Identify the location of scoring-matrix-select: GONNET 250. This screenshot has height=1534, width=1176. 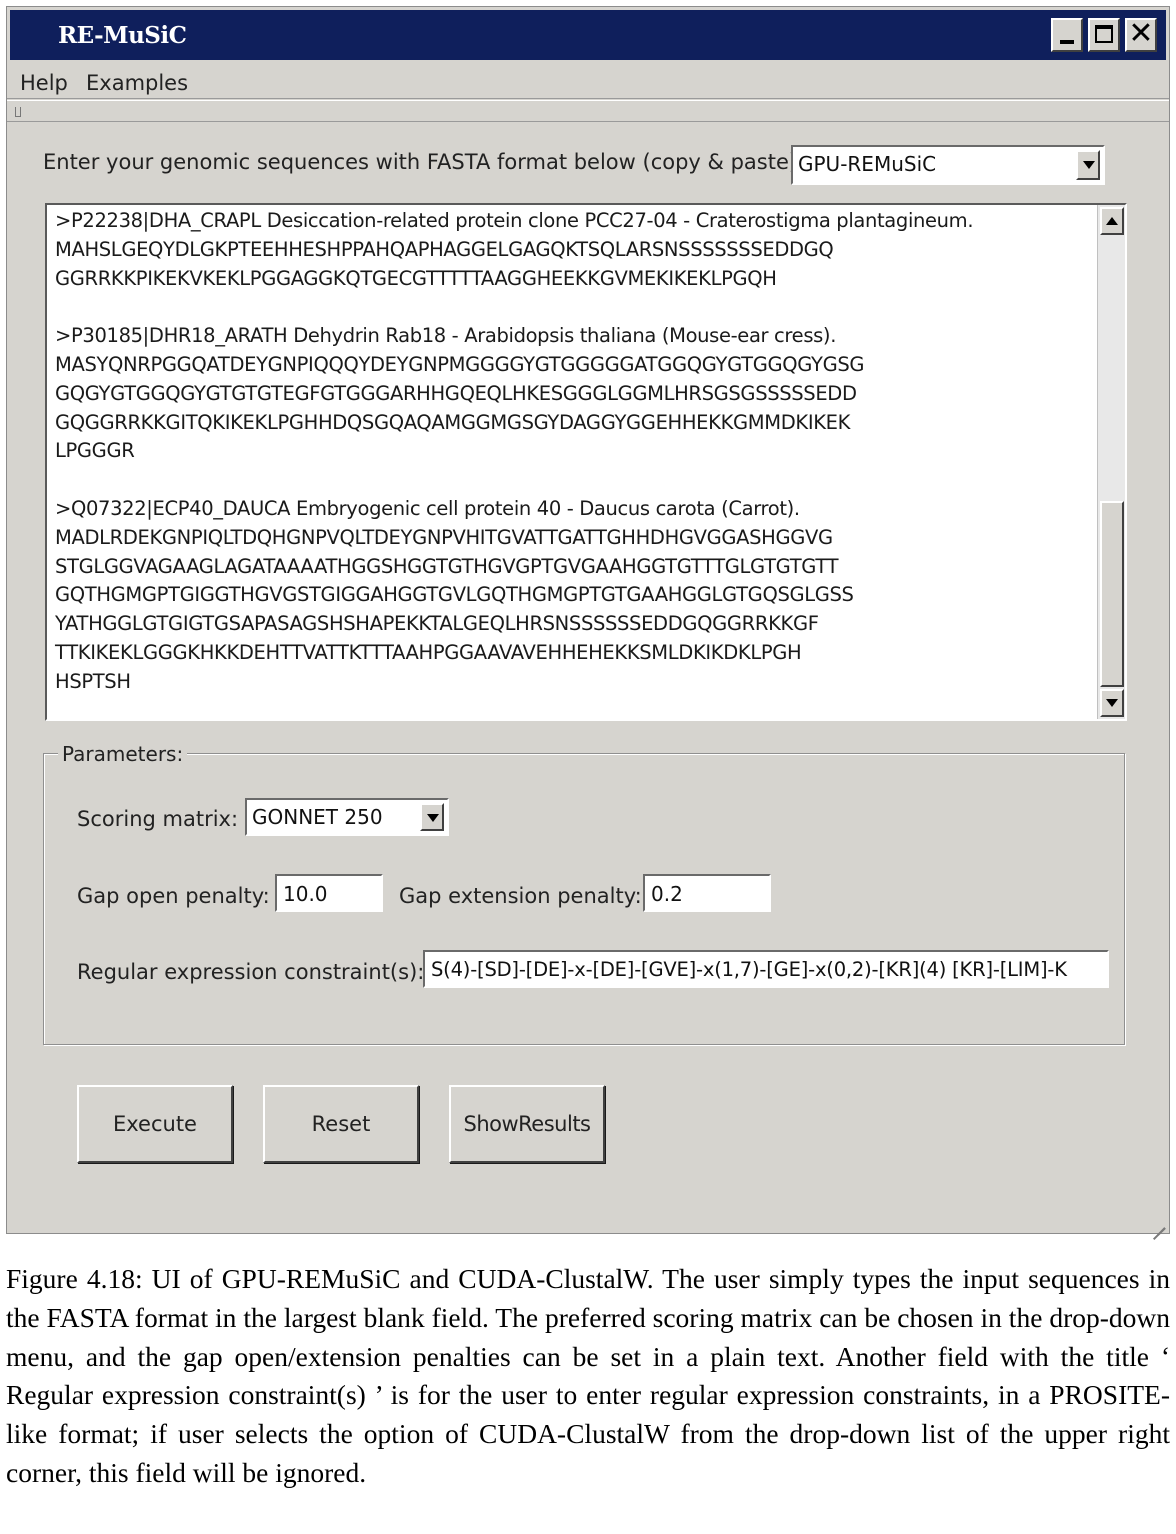
(347, 817).